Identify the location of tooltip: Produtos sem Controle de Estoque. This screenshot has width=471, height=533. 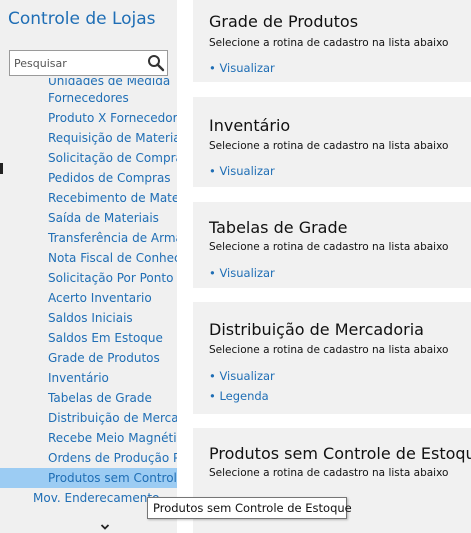
(249, 508).